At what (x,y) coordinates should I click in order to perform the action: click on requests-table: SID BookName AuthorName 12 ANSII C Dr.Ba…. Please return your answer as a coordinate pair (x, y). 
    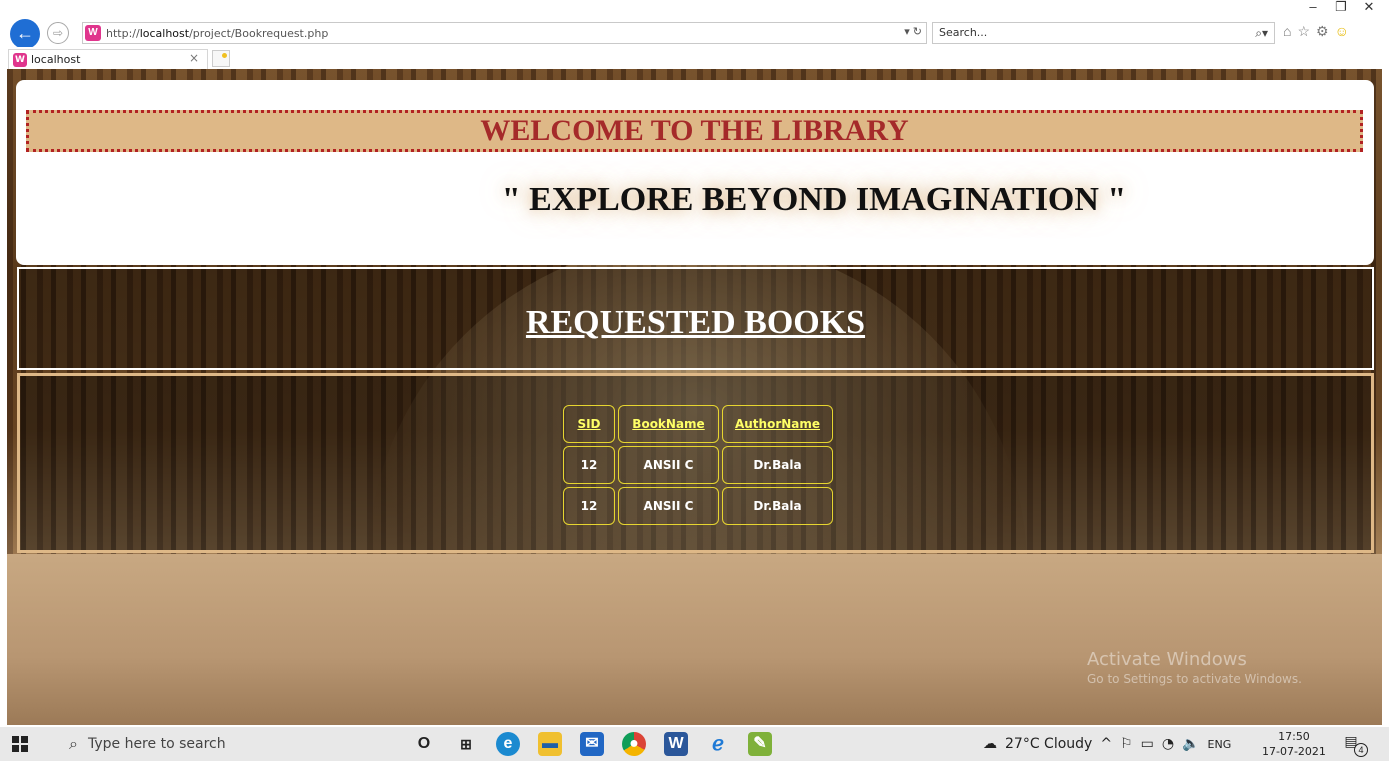
    Looking at the image, I should click on (698, 465).